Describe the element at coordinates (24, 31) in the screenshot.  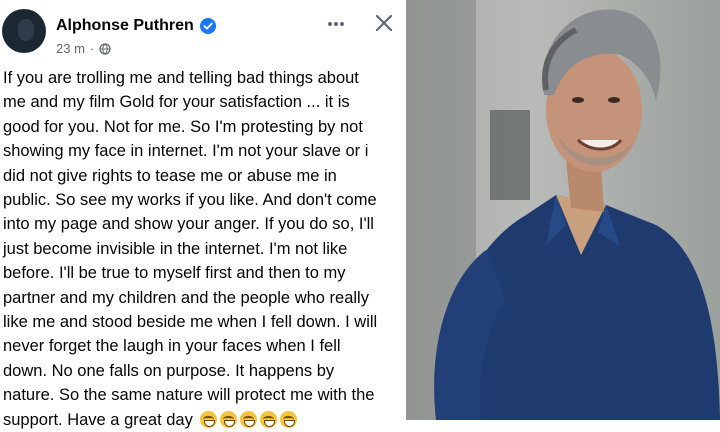
I see `author-avatar` at that location.